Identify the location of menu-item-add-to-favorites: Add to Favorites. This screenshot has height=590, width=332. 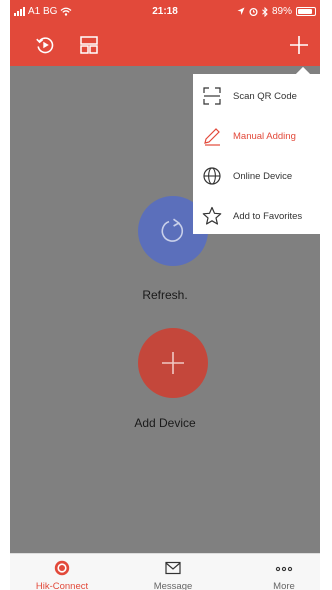
(256, 216).